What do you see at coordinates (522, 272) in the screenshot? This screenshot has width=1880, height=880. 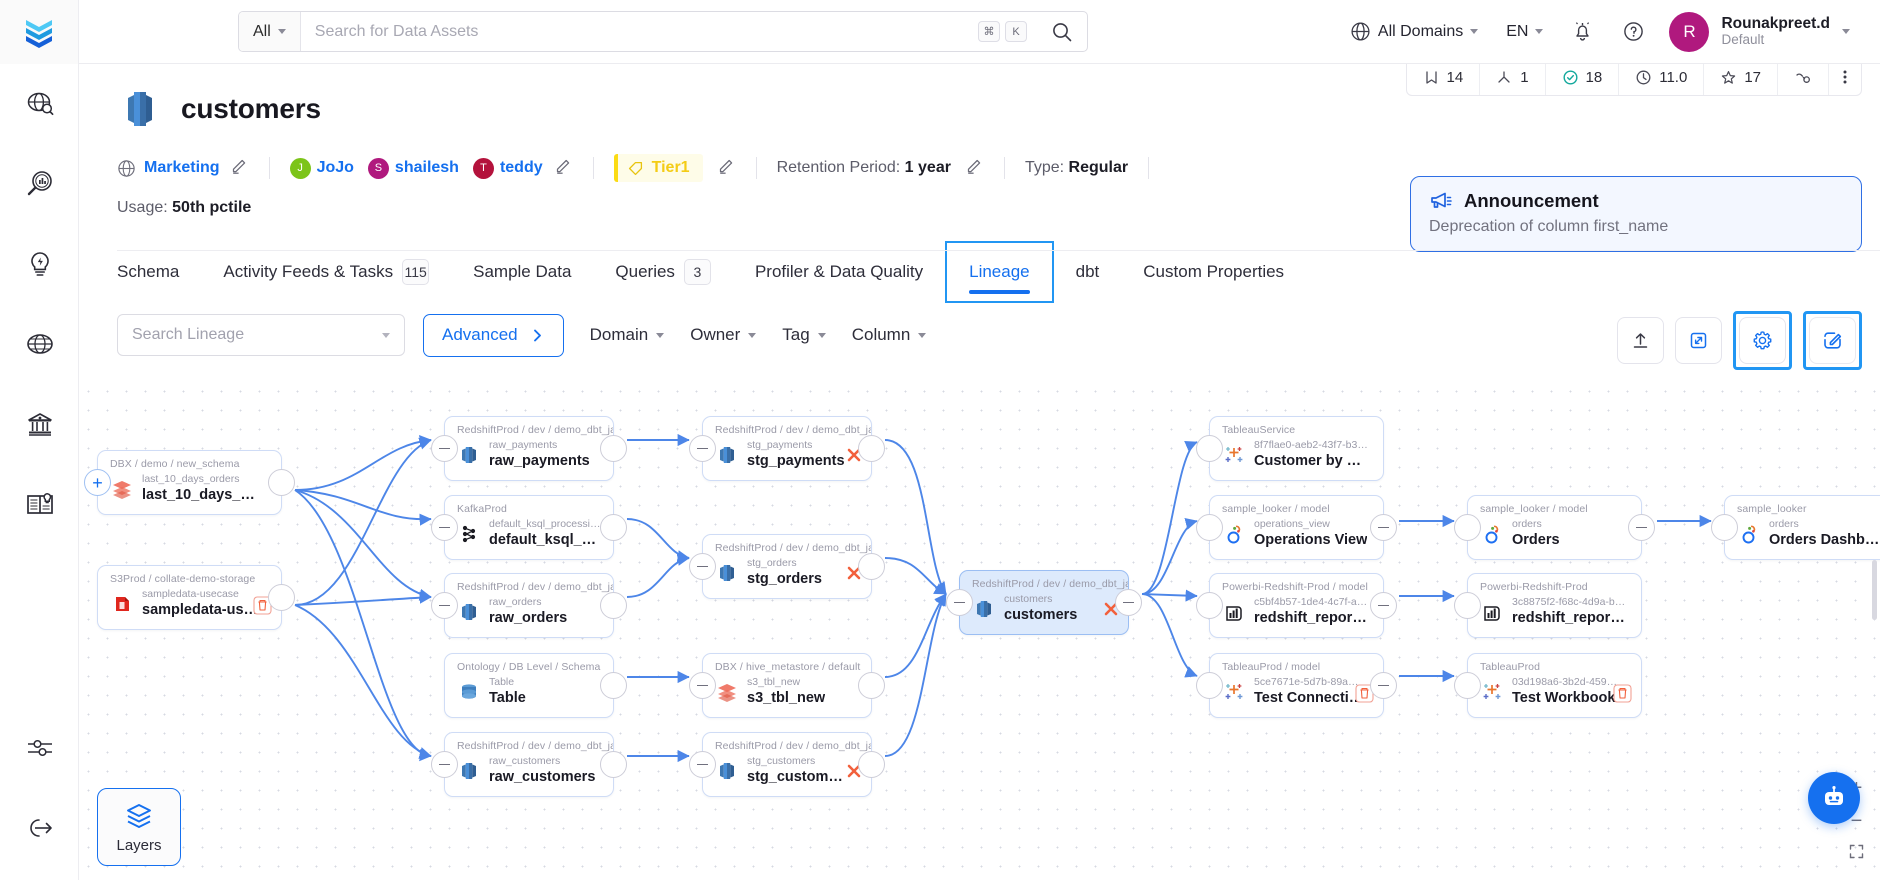 I see `tab-sample-data: Sample Data` at bounding box center [522, 272].